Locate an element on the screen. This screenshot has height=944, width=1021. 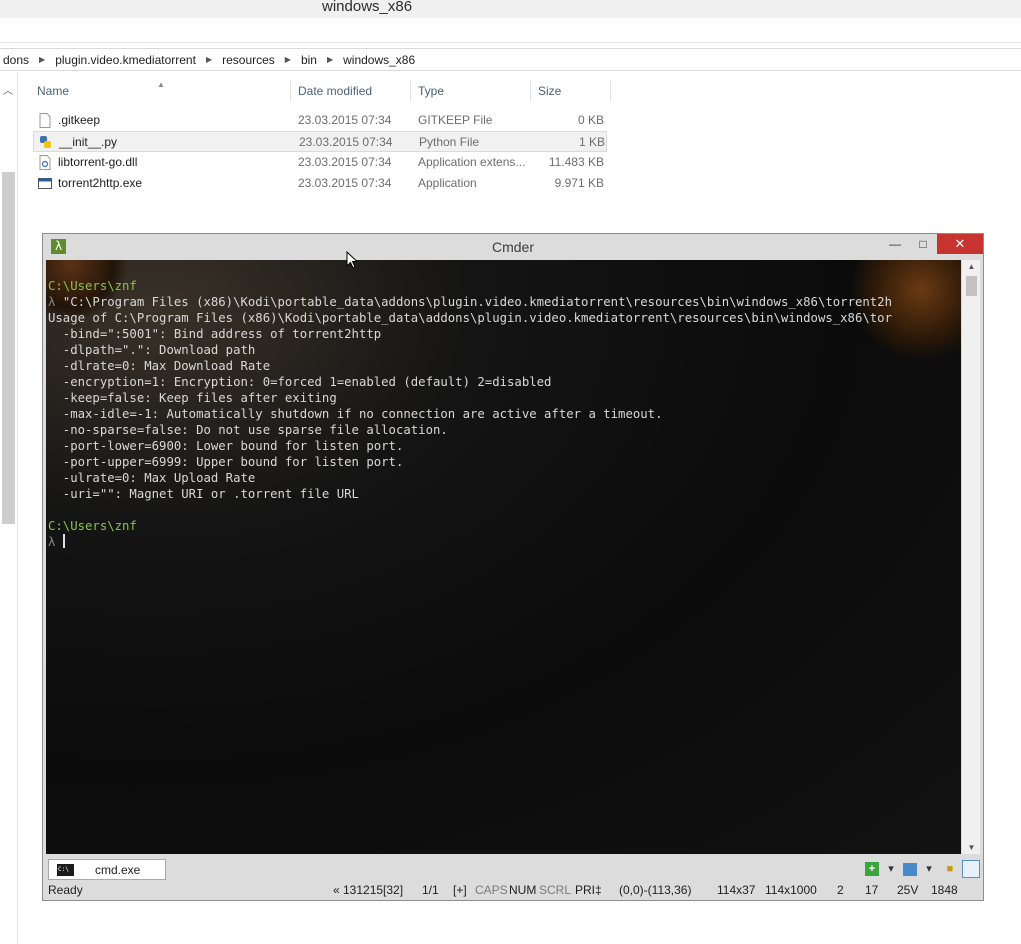
breadcrumb-resources: resources is located at coordinates (248, 60).